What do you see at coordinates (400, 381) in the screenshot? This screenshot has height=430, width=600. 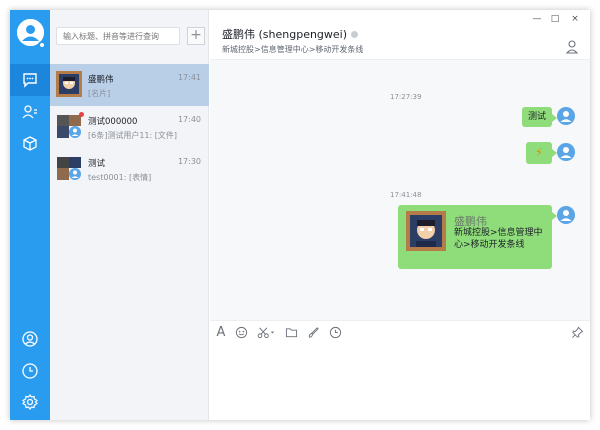 I see `message-input` at bounding box center [400, 381].